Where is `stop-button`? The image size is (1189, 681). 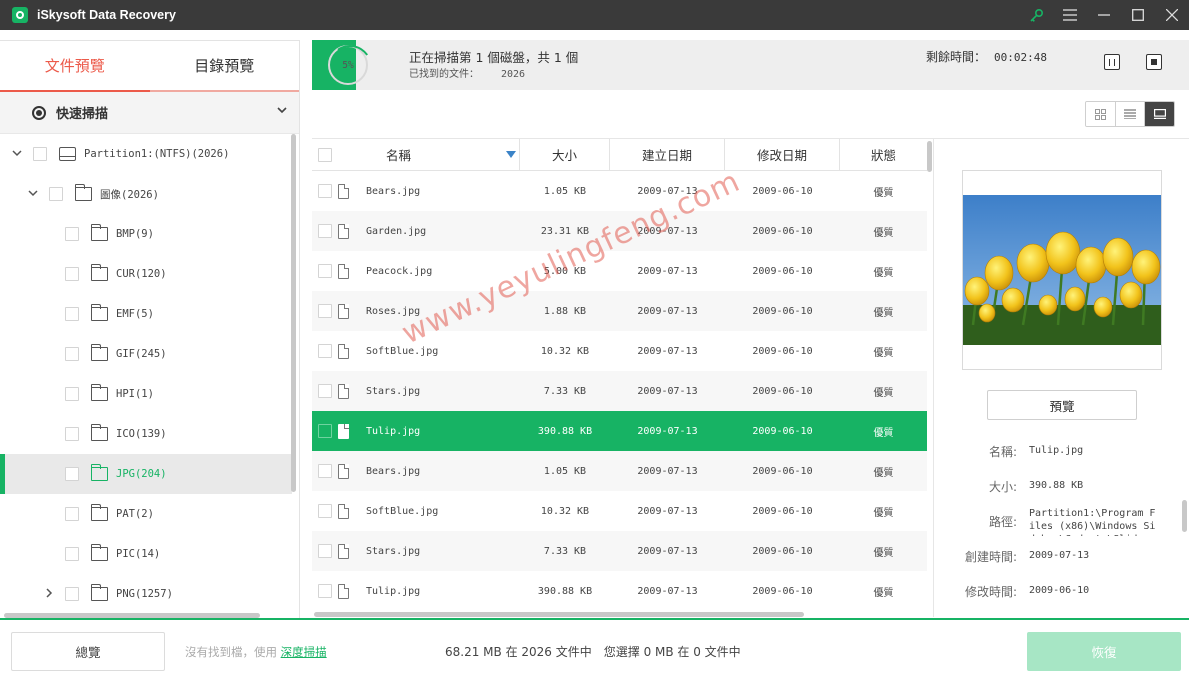
stop-button is located at coordinates (1154, 62).